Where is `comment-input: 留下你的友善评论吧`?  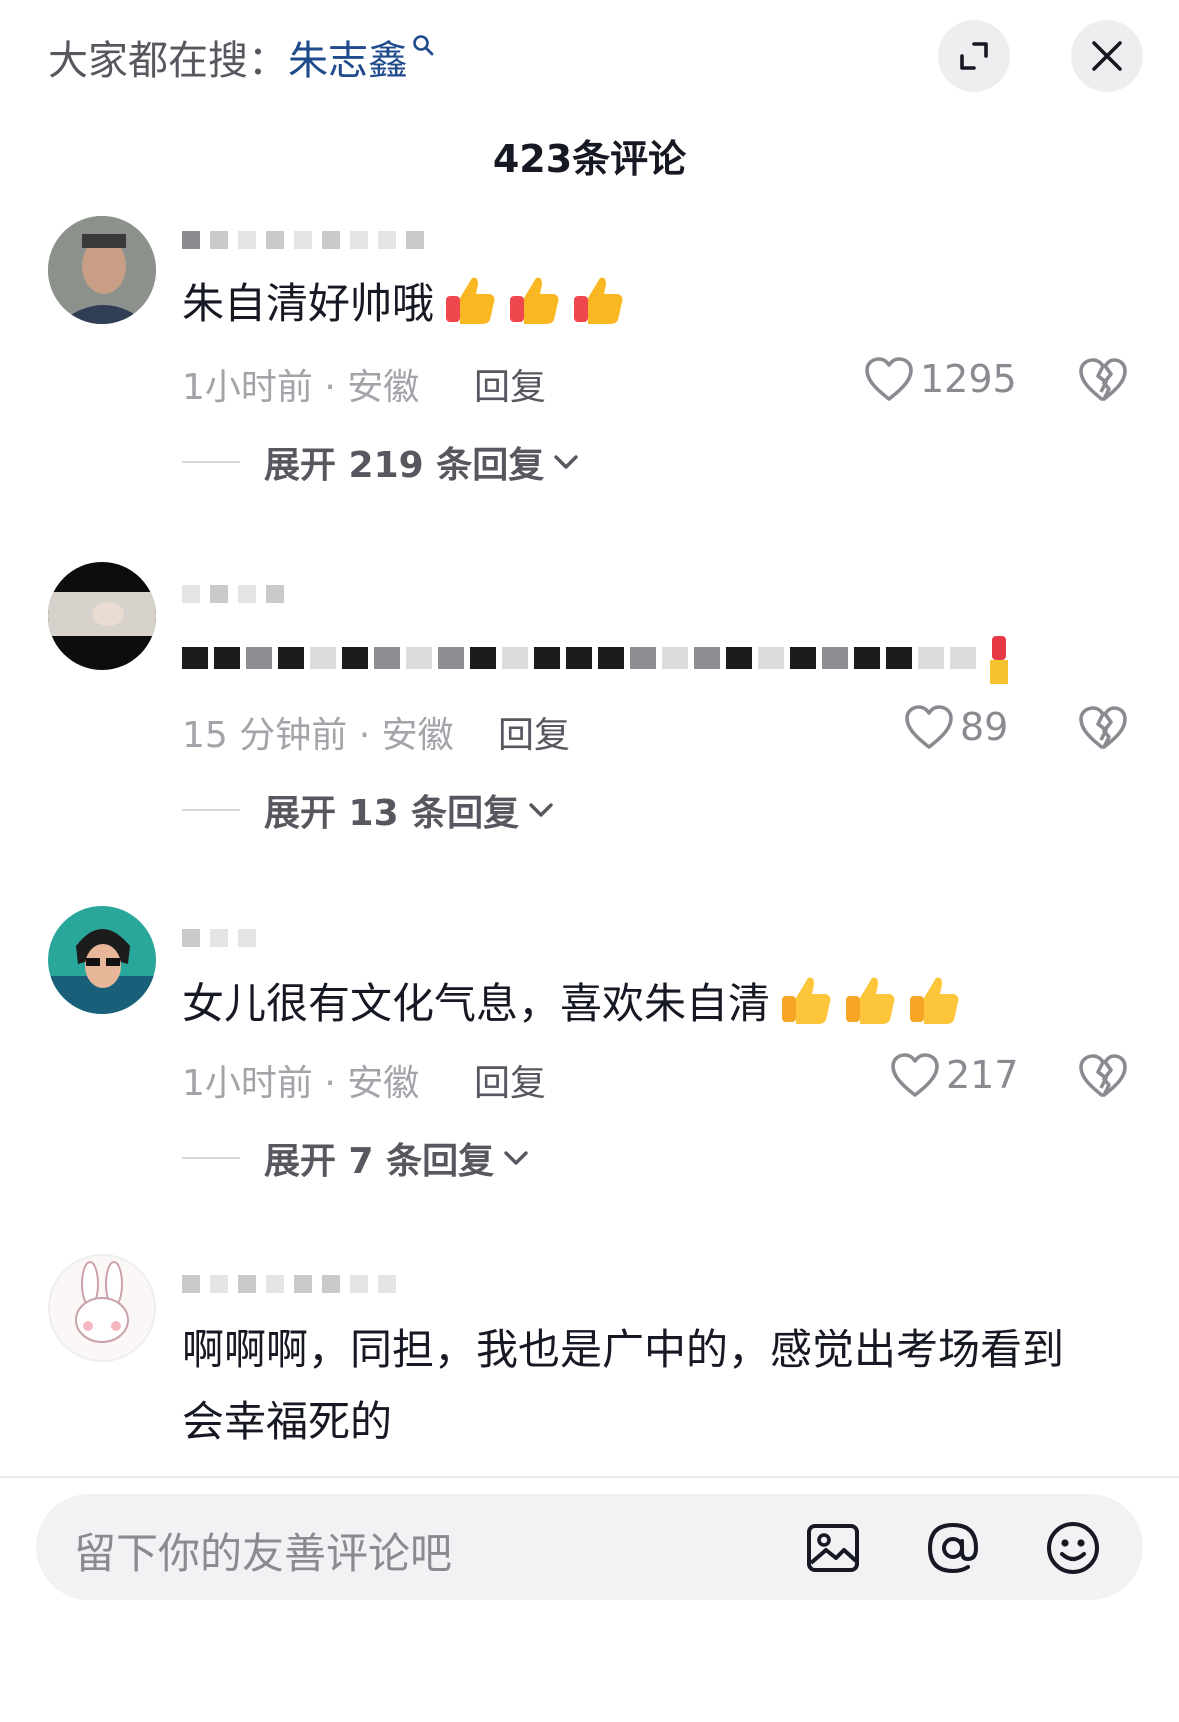 comment-input: 留下你的友善评论吧 is located at coordinates (589, 1547).